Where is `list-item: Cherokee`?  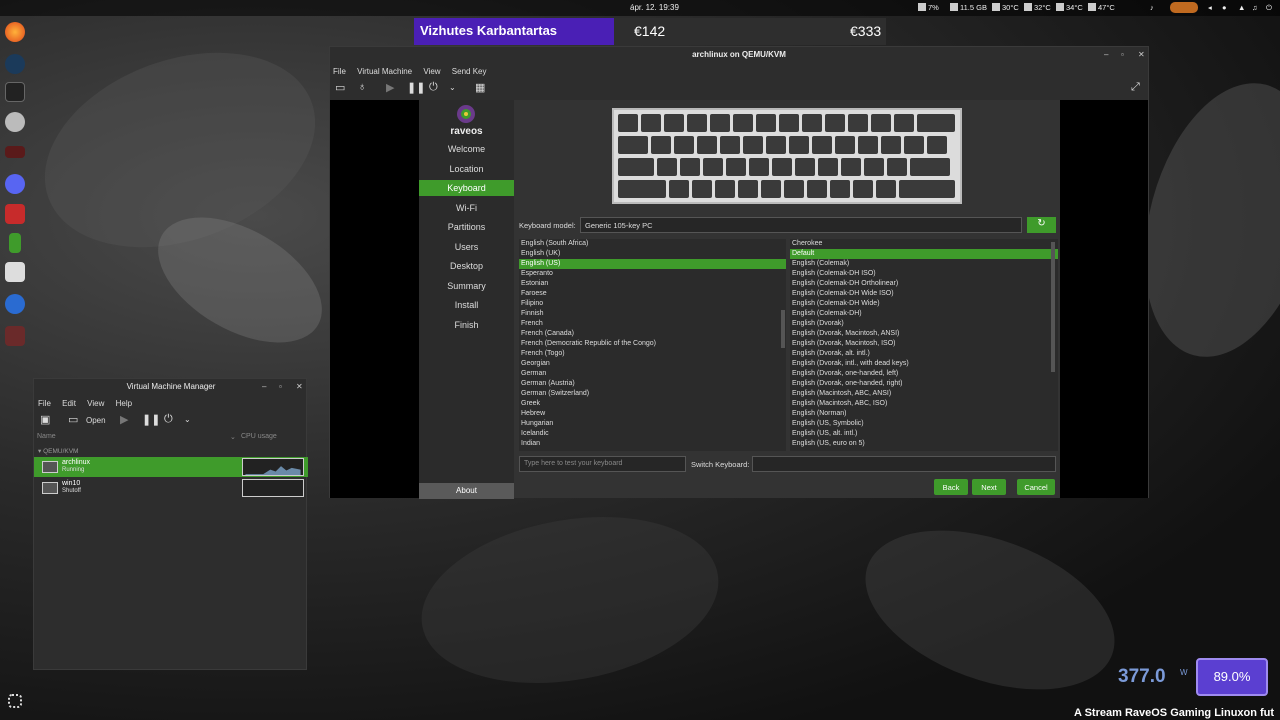
list-item: Cherokee is located at coordinates (924, 244).